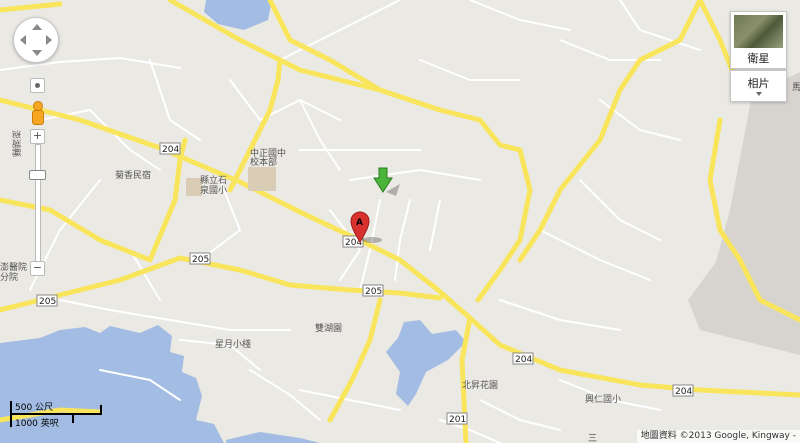  I want to click on pegman-icon, so click(37, 115).